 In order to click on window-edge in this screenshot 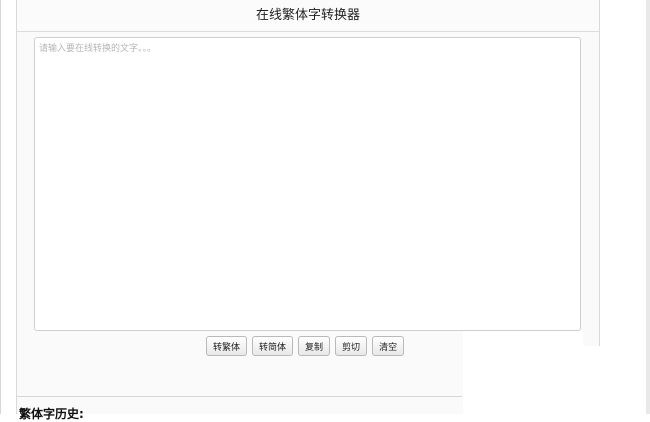, I will do `click(648, 207)`.